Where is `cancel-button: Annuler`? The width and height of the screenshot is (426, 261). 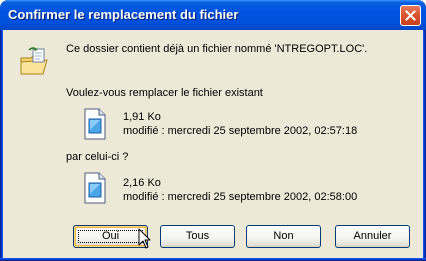
cancel-button: Annuler is located at coordinates (372, 236).